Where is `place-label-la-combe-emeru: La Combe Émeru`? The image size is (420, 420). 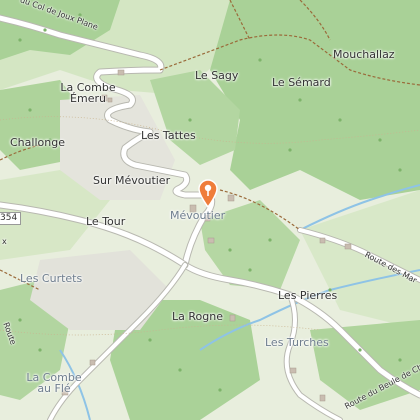 place-label-la-combe-emeru: La Combe Émeru is located at coordinates (88, 93).